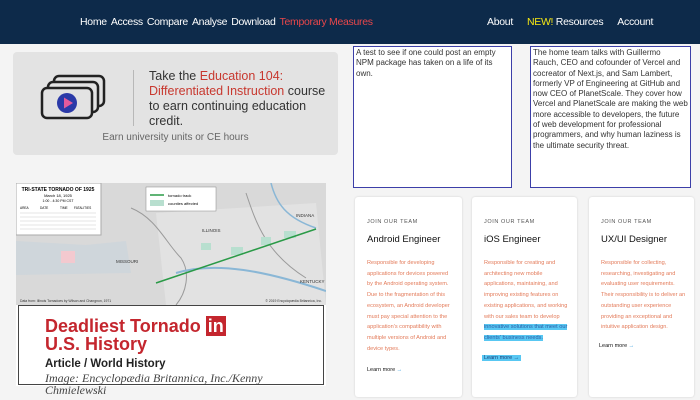 The height and width of the screenshot is (400, 700). What do you see at coordinates (133, 98) in the screenshot?
I see `promo-divider` at bounding box center [133, 98].